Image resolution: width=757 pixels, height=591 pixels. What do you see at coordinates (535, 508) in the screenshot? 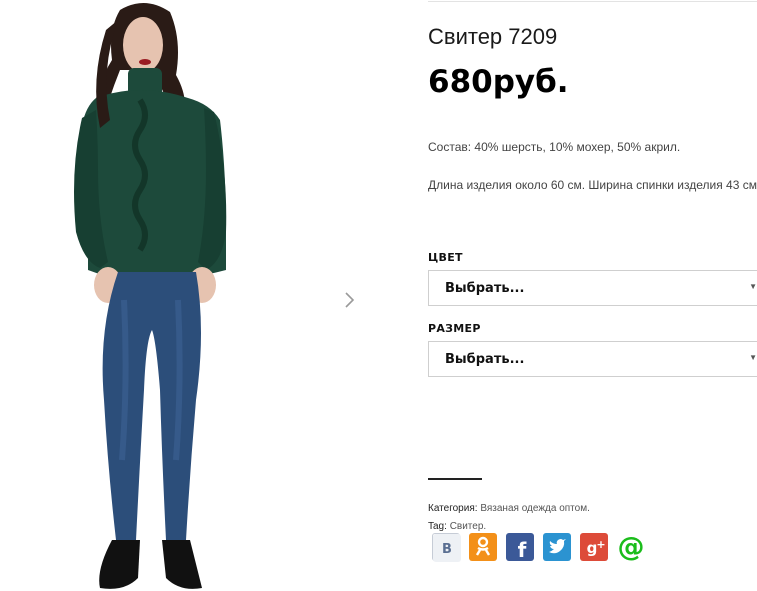
I see `category-link: Вязаная одежда оптом.` at bounding box center [535, 508].